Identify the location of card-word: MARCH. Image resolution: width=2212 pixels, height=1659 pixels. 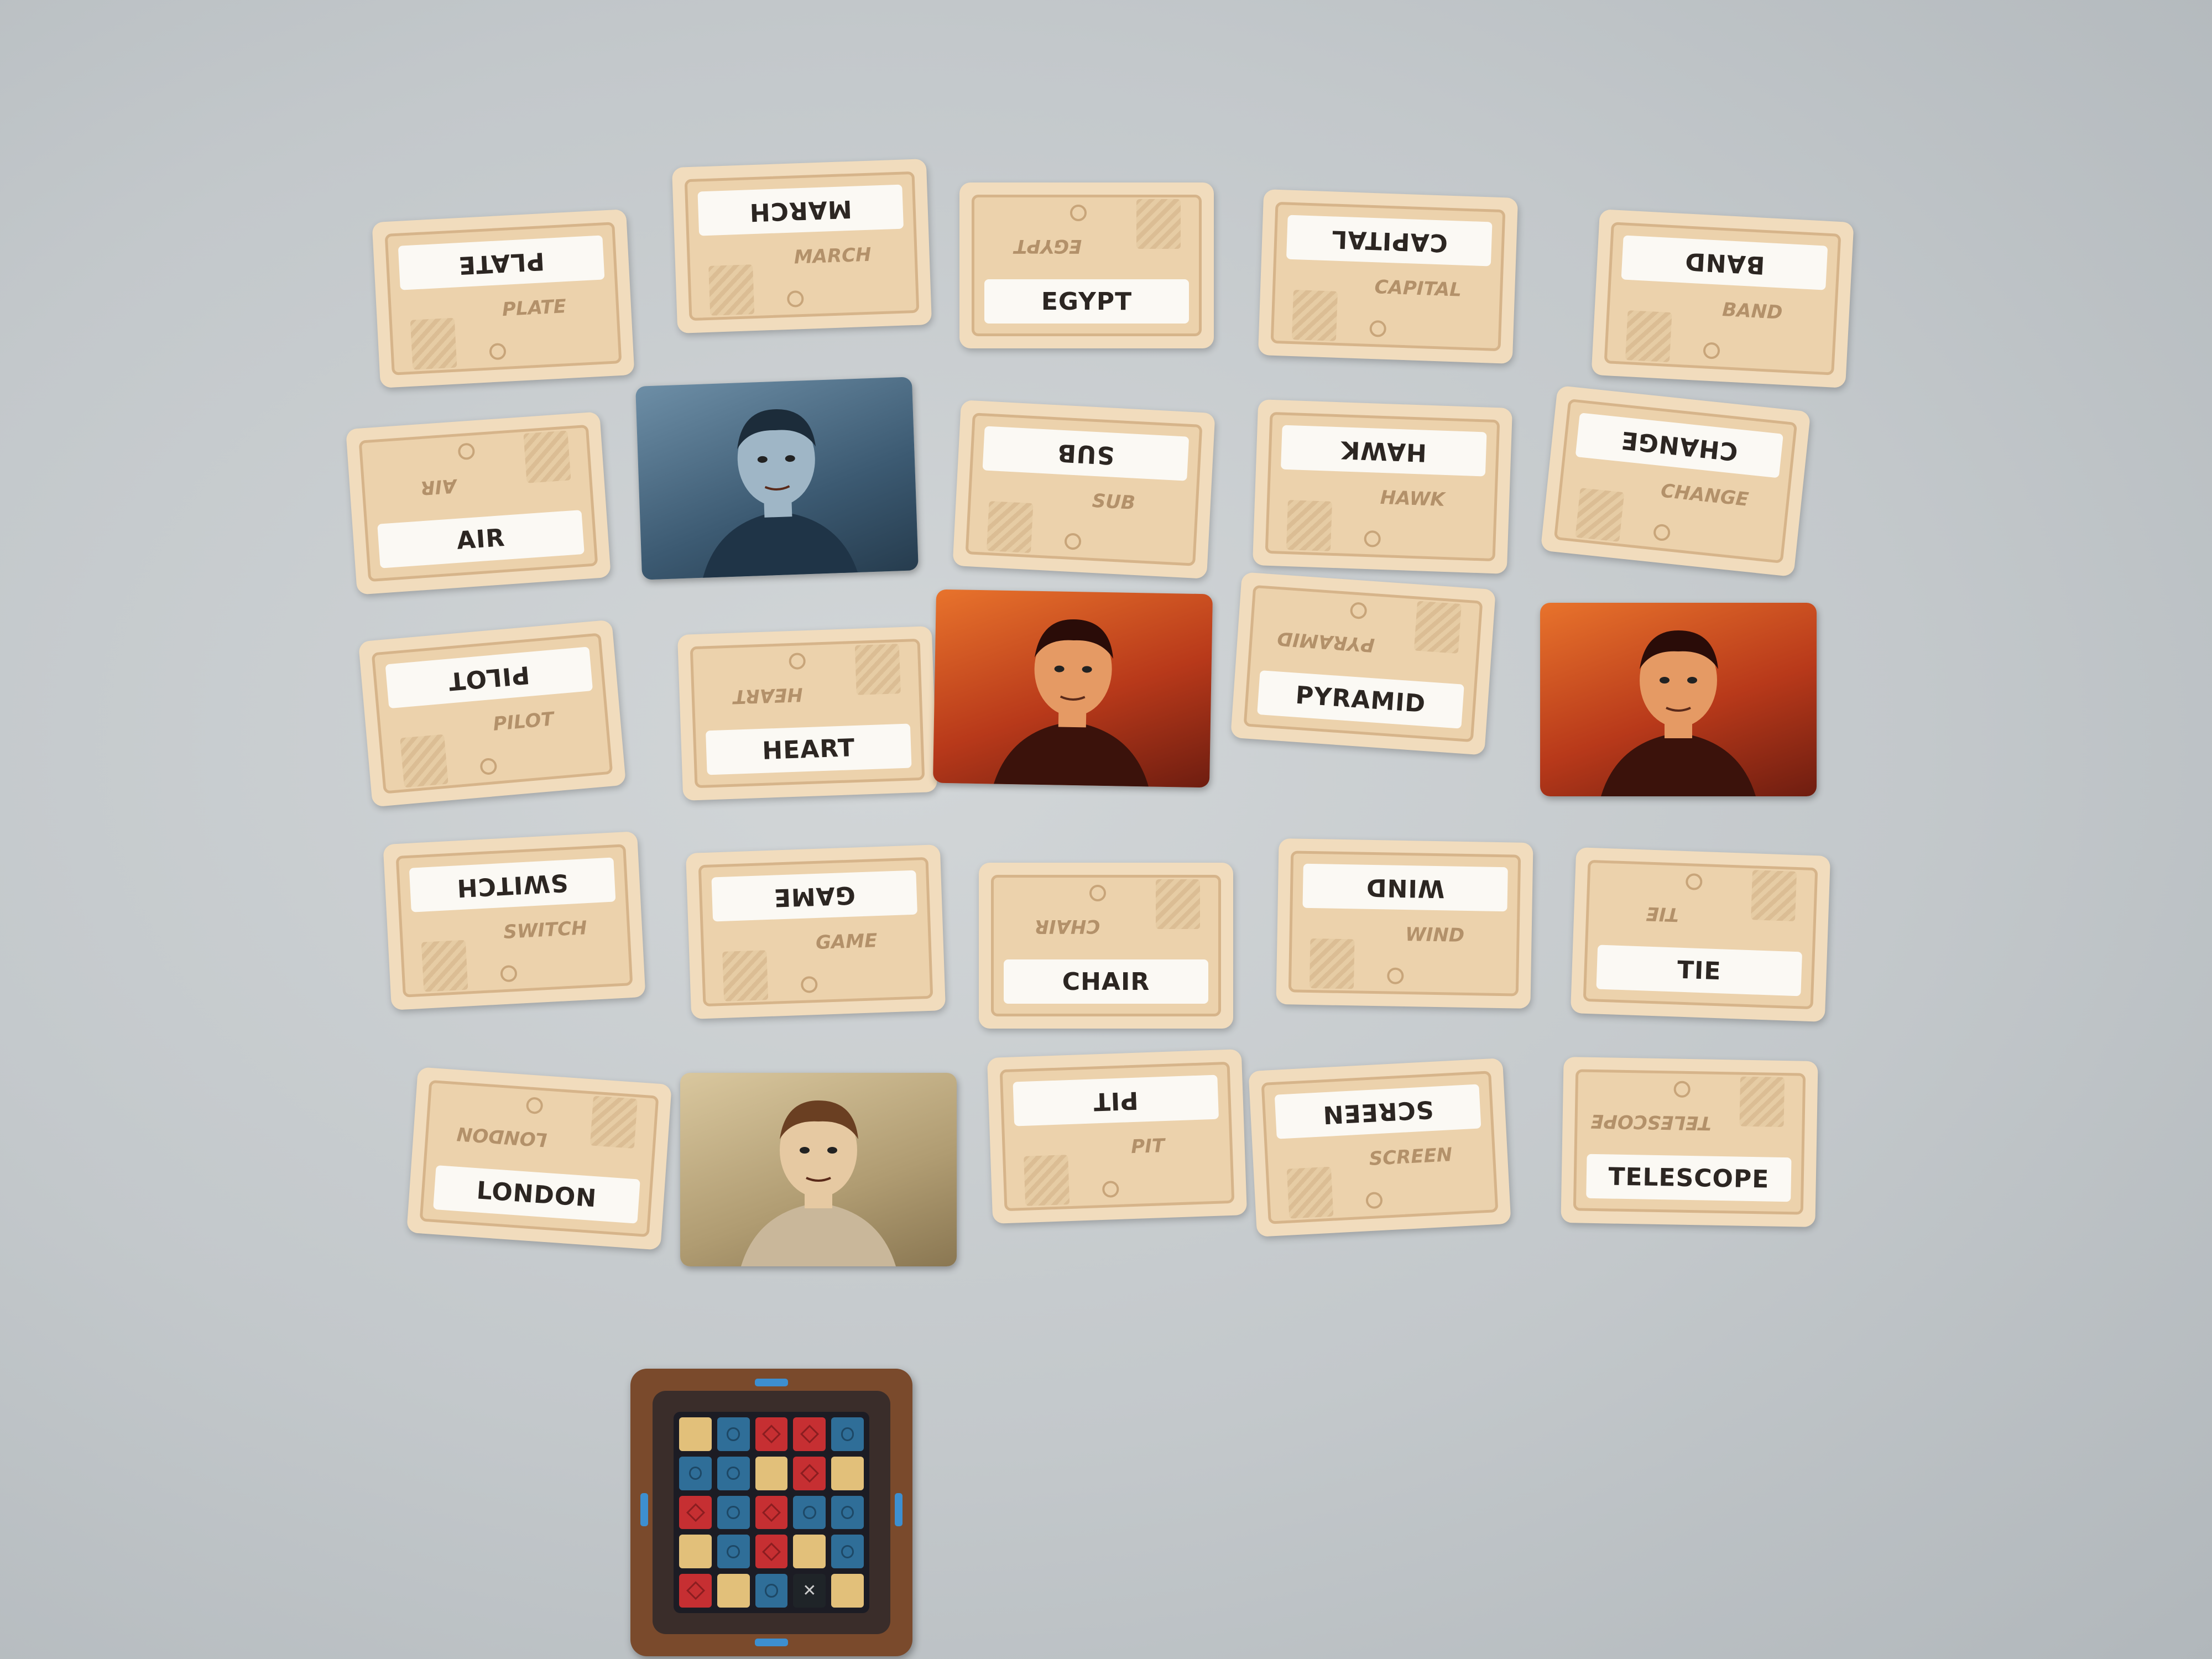
(801, 210).